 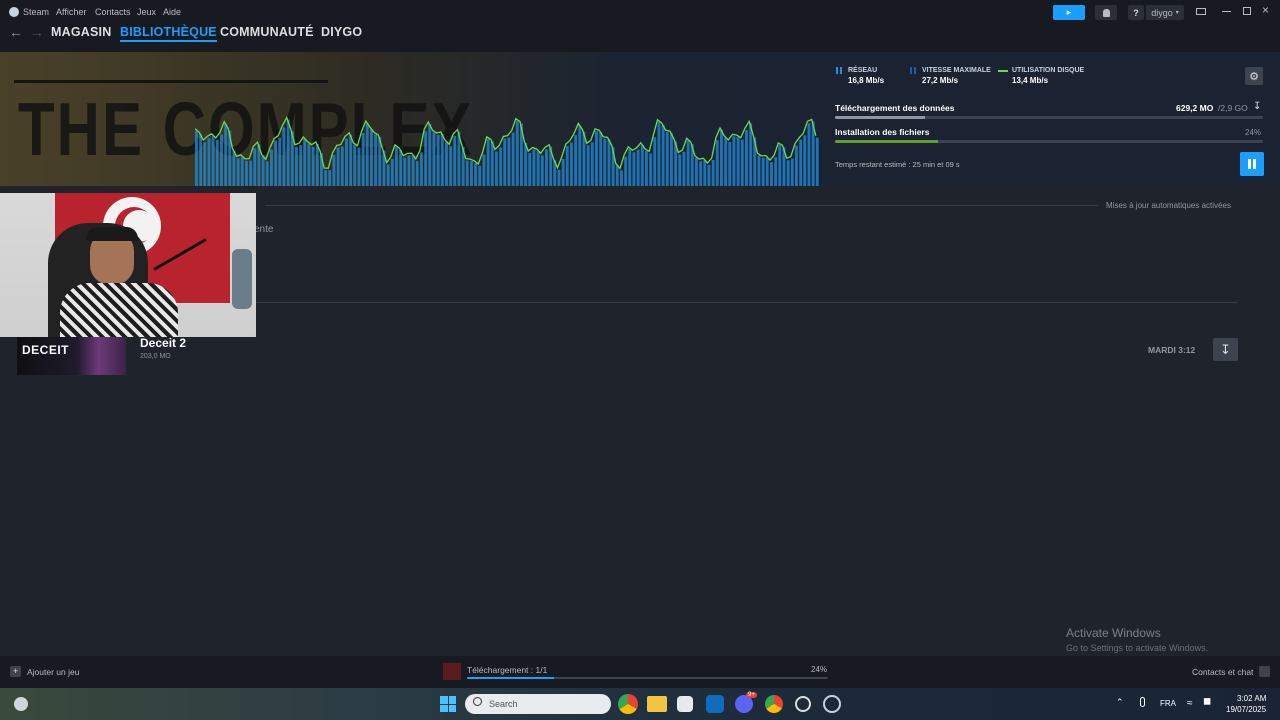 What do you see at coordinates (1177, 13) in the screenshot?
I see `chevron-down-icon: ▾` at bounding box center [1177, 13].